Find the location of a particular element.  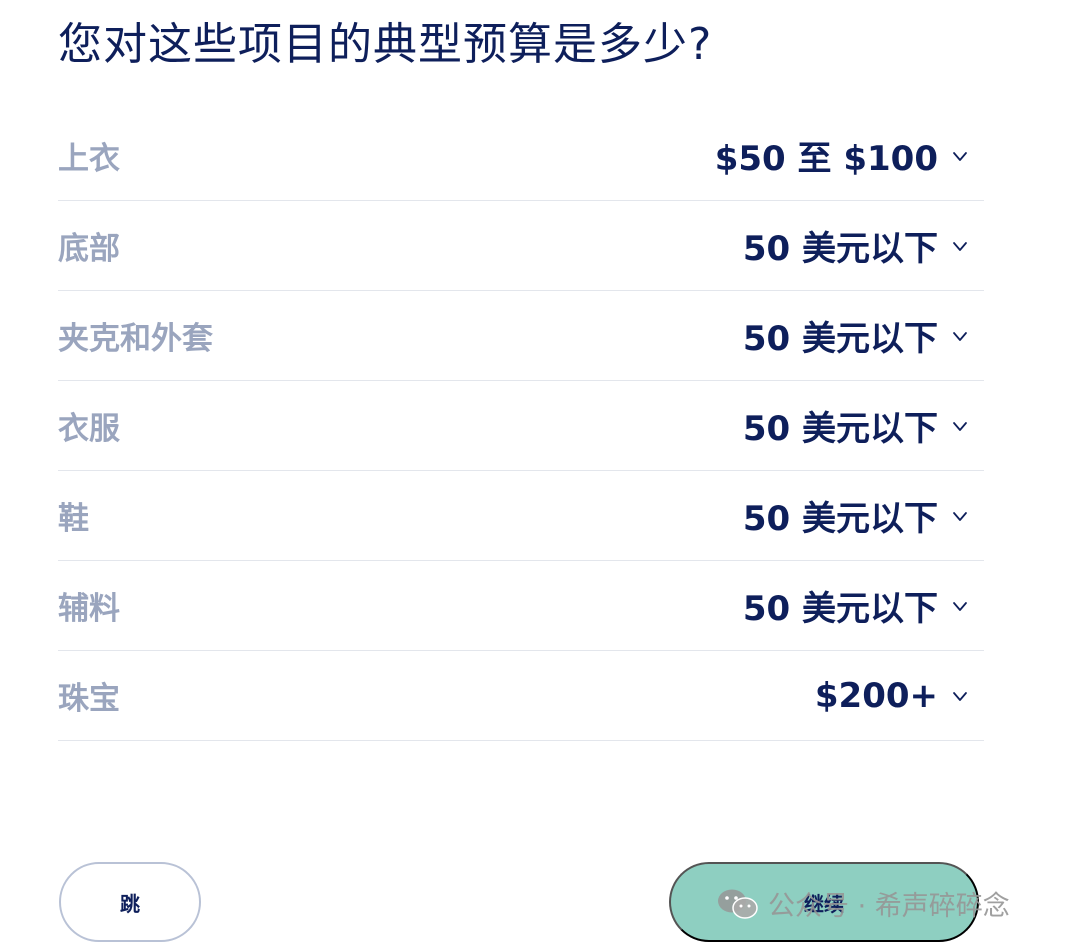

budget-row-dresses: 衣服 50 美元以下 is located at coordinates (521, 426).